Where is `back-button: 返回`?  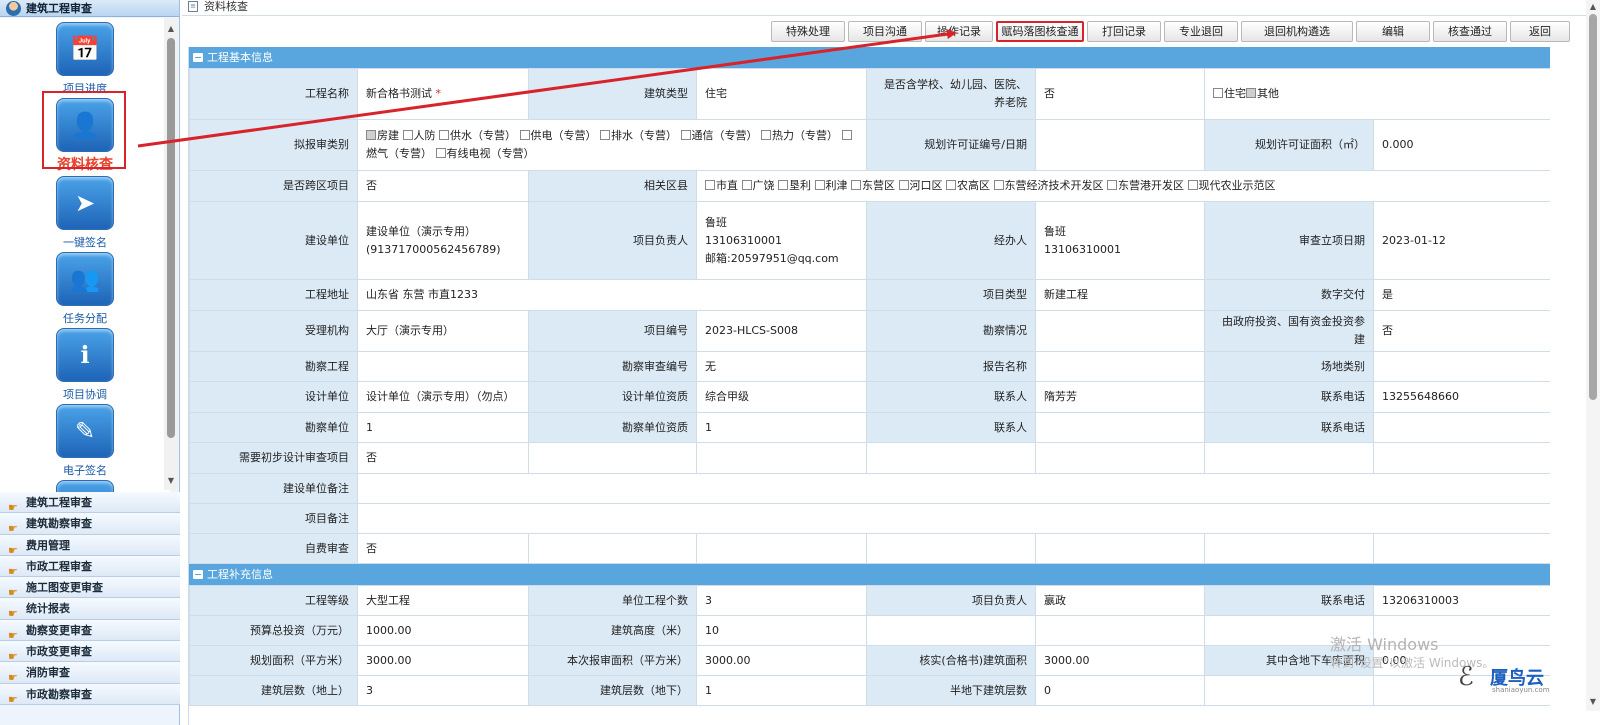
back-button: 返回 is located at coordinates (1540, 31).